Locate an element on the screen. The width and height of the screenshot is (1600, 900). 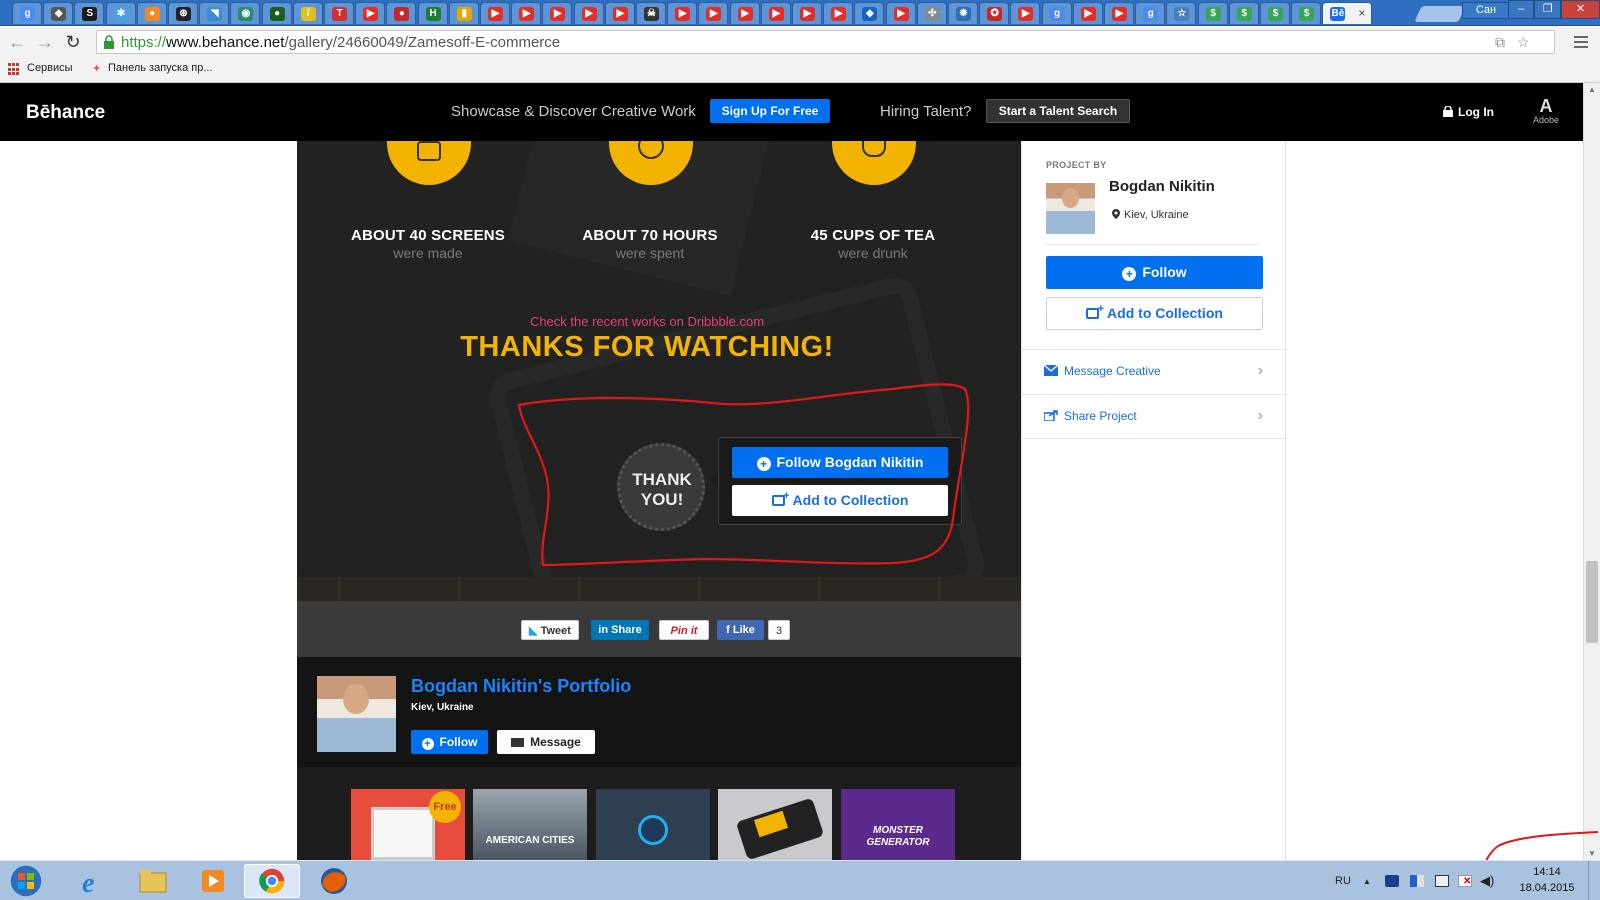
bookmark-apps: Сервисы is located at coordinates (50, 68).